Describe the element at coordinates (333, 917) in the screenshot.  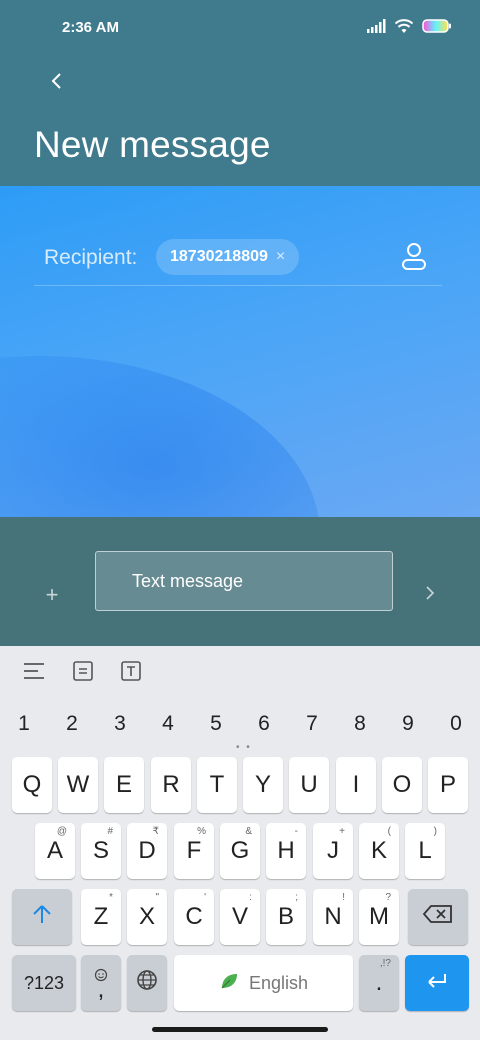
I see `key-n: N!` at that location.